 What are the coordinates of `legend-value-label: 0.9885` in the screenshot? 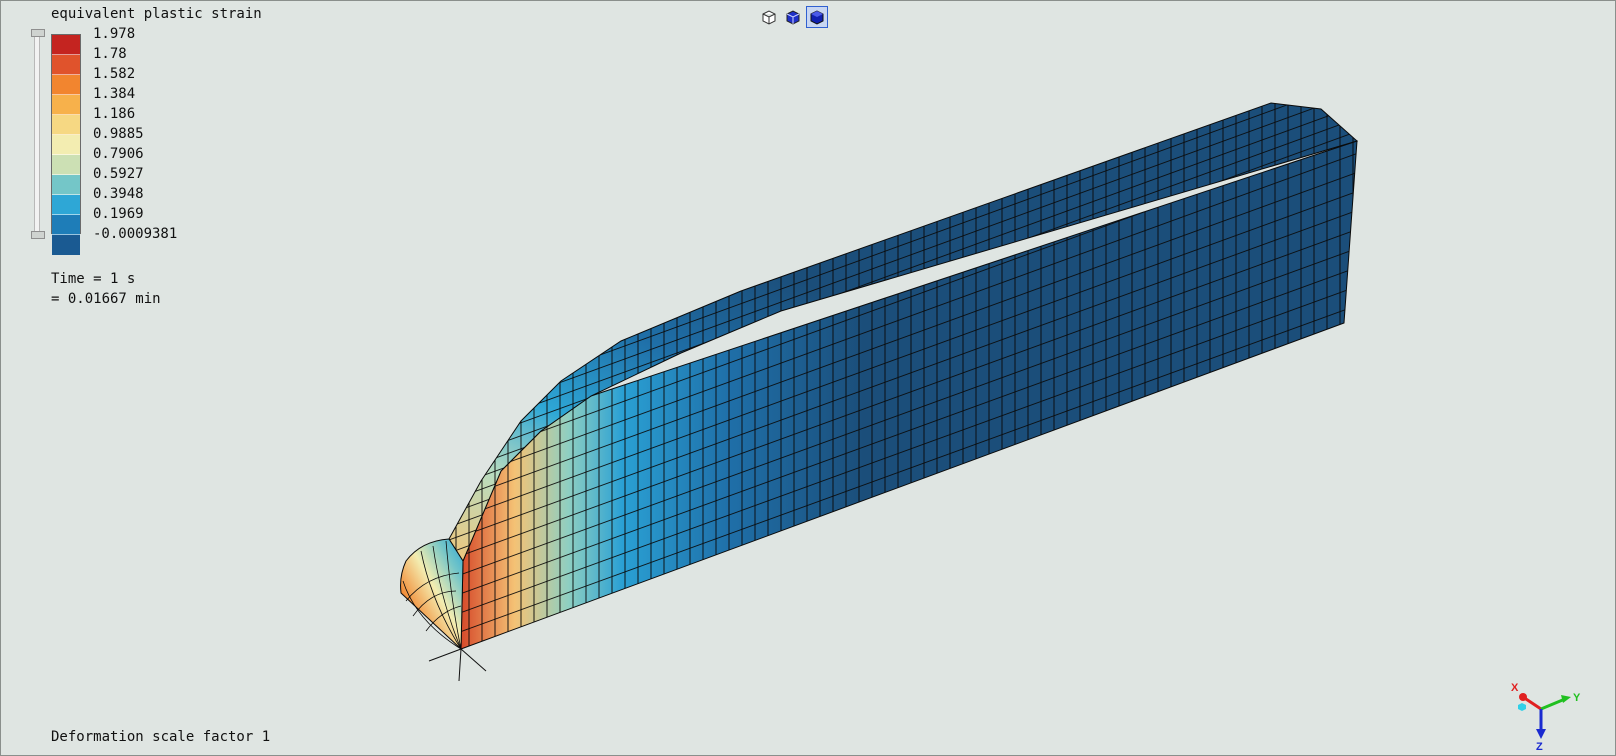 It's located at (118, 134).